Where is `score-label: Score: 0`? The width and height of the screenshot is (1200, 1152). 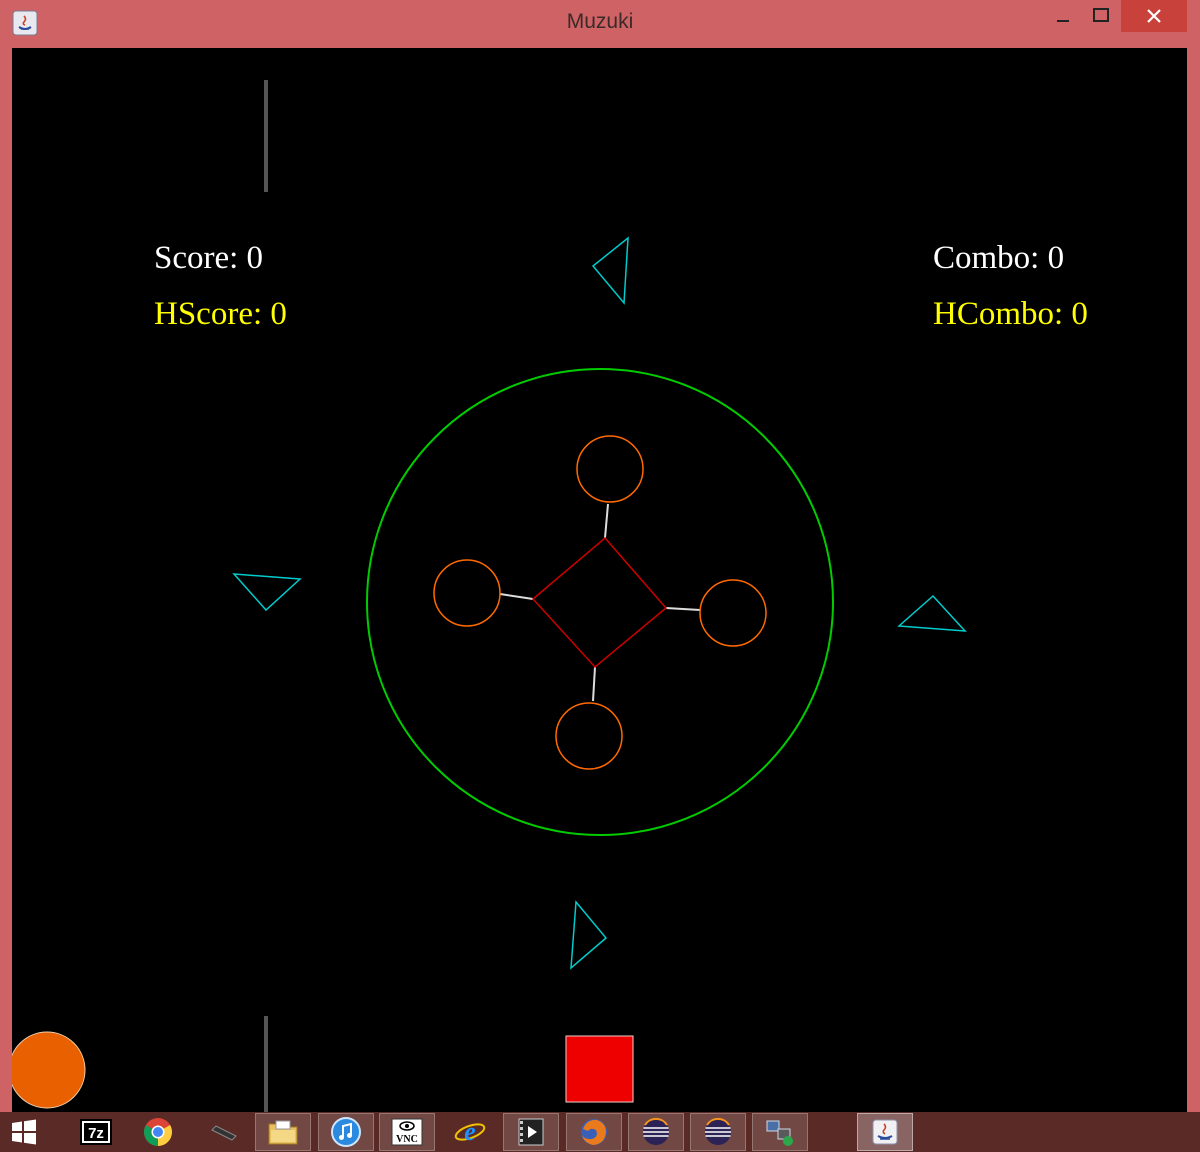 score-label: Score: 0 is located at coordinates (209, 258).